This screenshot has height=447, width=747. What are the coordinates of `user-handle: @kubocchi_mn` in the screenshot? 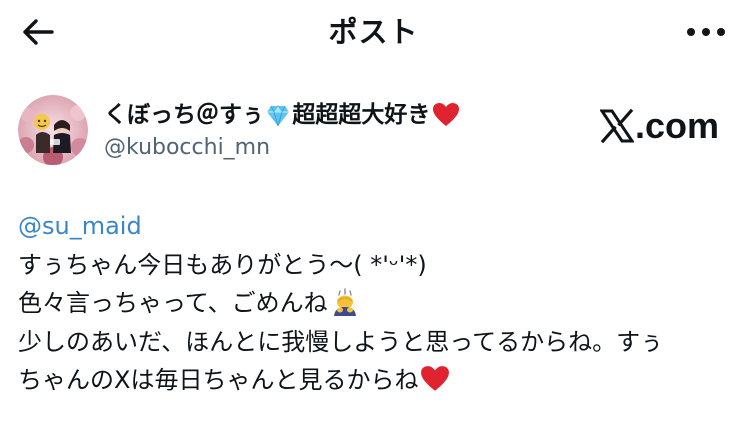 It's located at (187, 148).